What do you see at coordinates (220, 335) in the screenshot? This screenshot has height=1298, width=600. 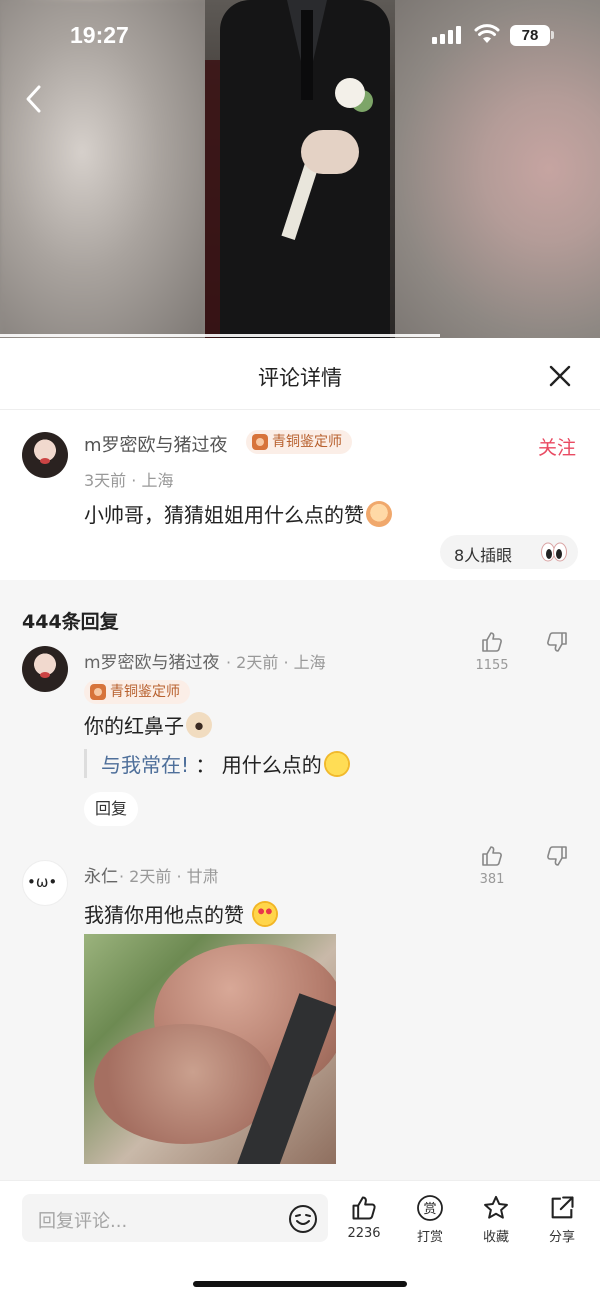 I see `video-progress-bar` at bounding box center [220, 335].